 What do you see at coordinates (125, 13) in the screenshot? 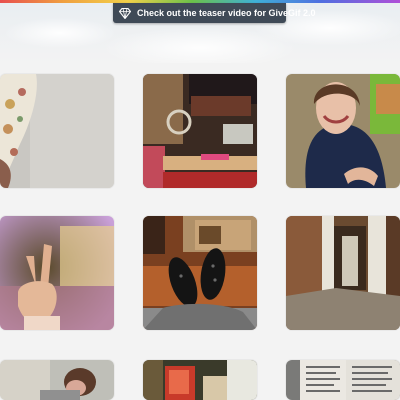
I see `diamond-icon` at bounding box center [125, 13].